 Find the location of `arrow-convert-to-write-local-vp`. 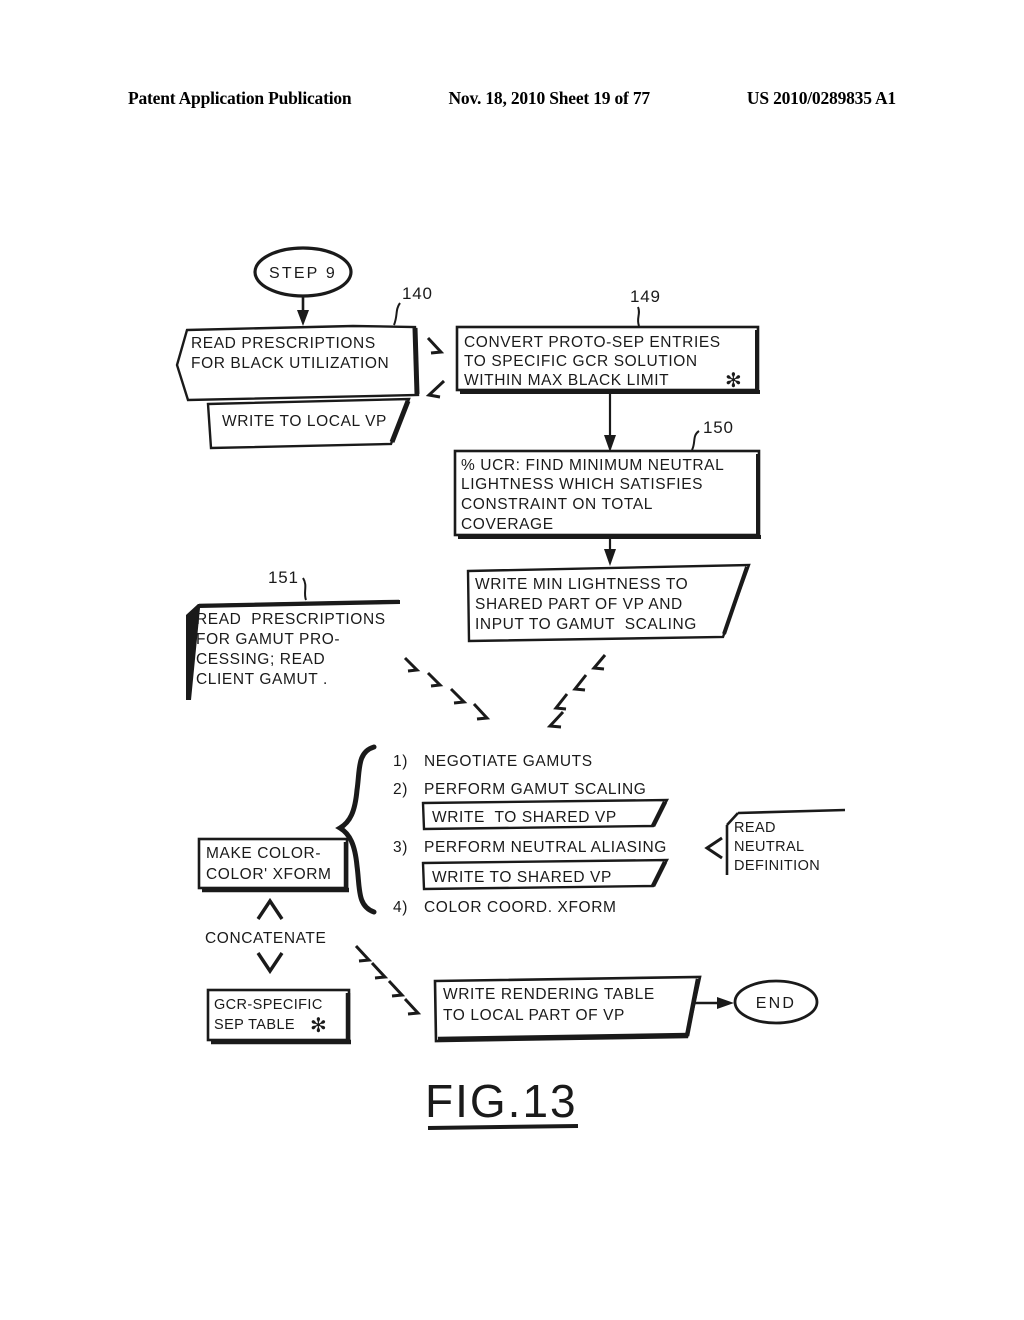

arrow-convert-to-write-local-vp is located at coordinates (435, 389).